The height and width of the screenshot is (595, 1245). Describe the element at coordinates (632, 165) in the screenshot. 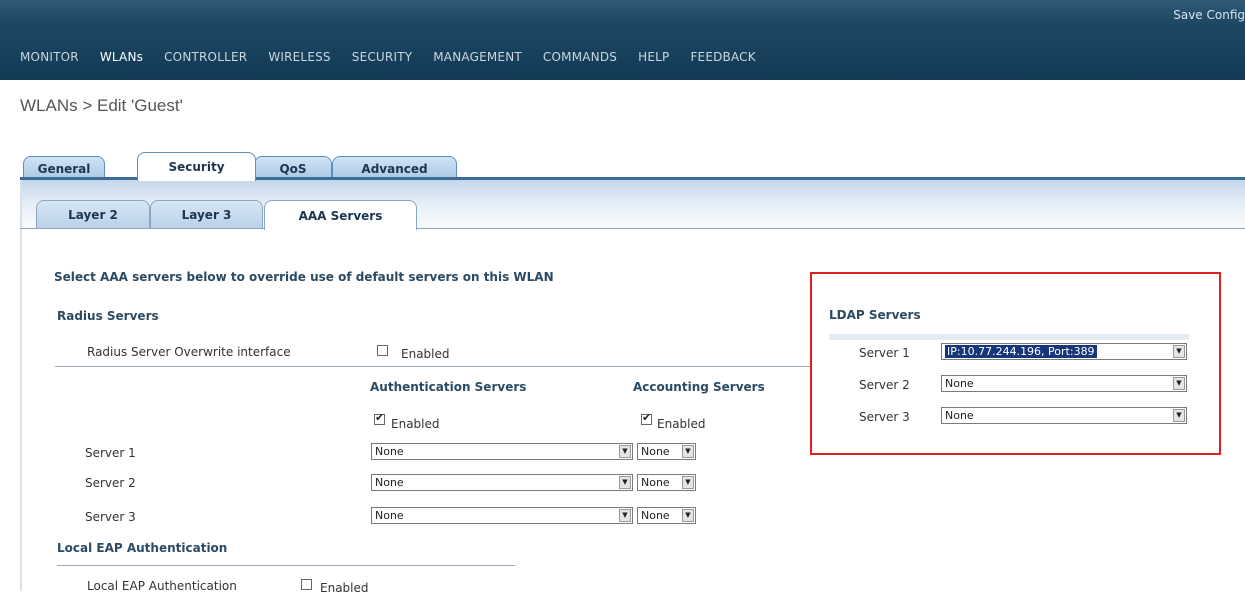

I see `main-tabs: General Security QoS Advanced` at that location.